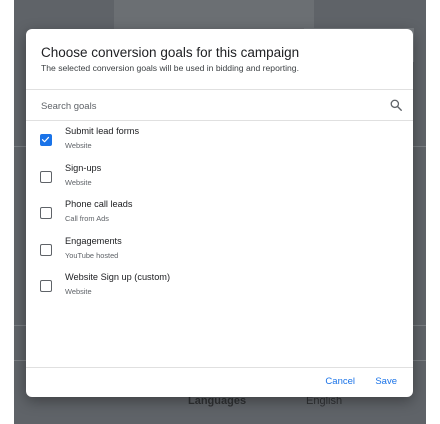 The height and width of the screenshot is (424, 440). Describe the element at coordinates (99, 204) in the screenshot. I see `goal-name: Phone call leads` at that location.